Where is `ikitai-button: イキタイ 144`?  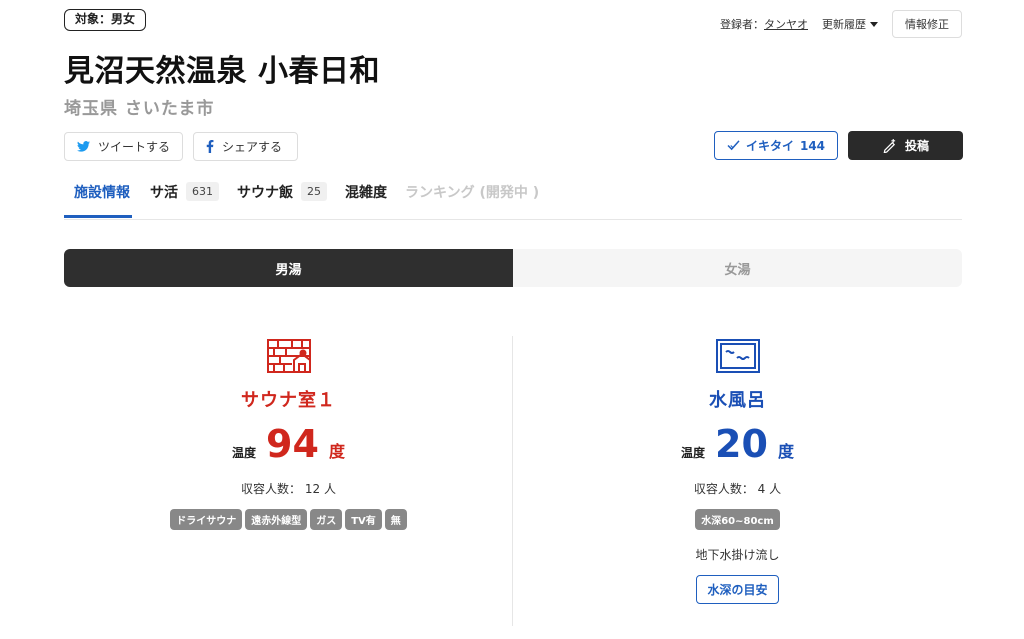
ikitai-button: イキタイ 144 is located at coordinates (776, 145).